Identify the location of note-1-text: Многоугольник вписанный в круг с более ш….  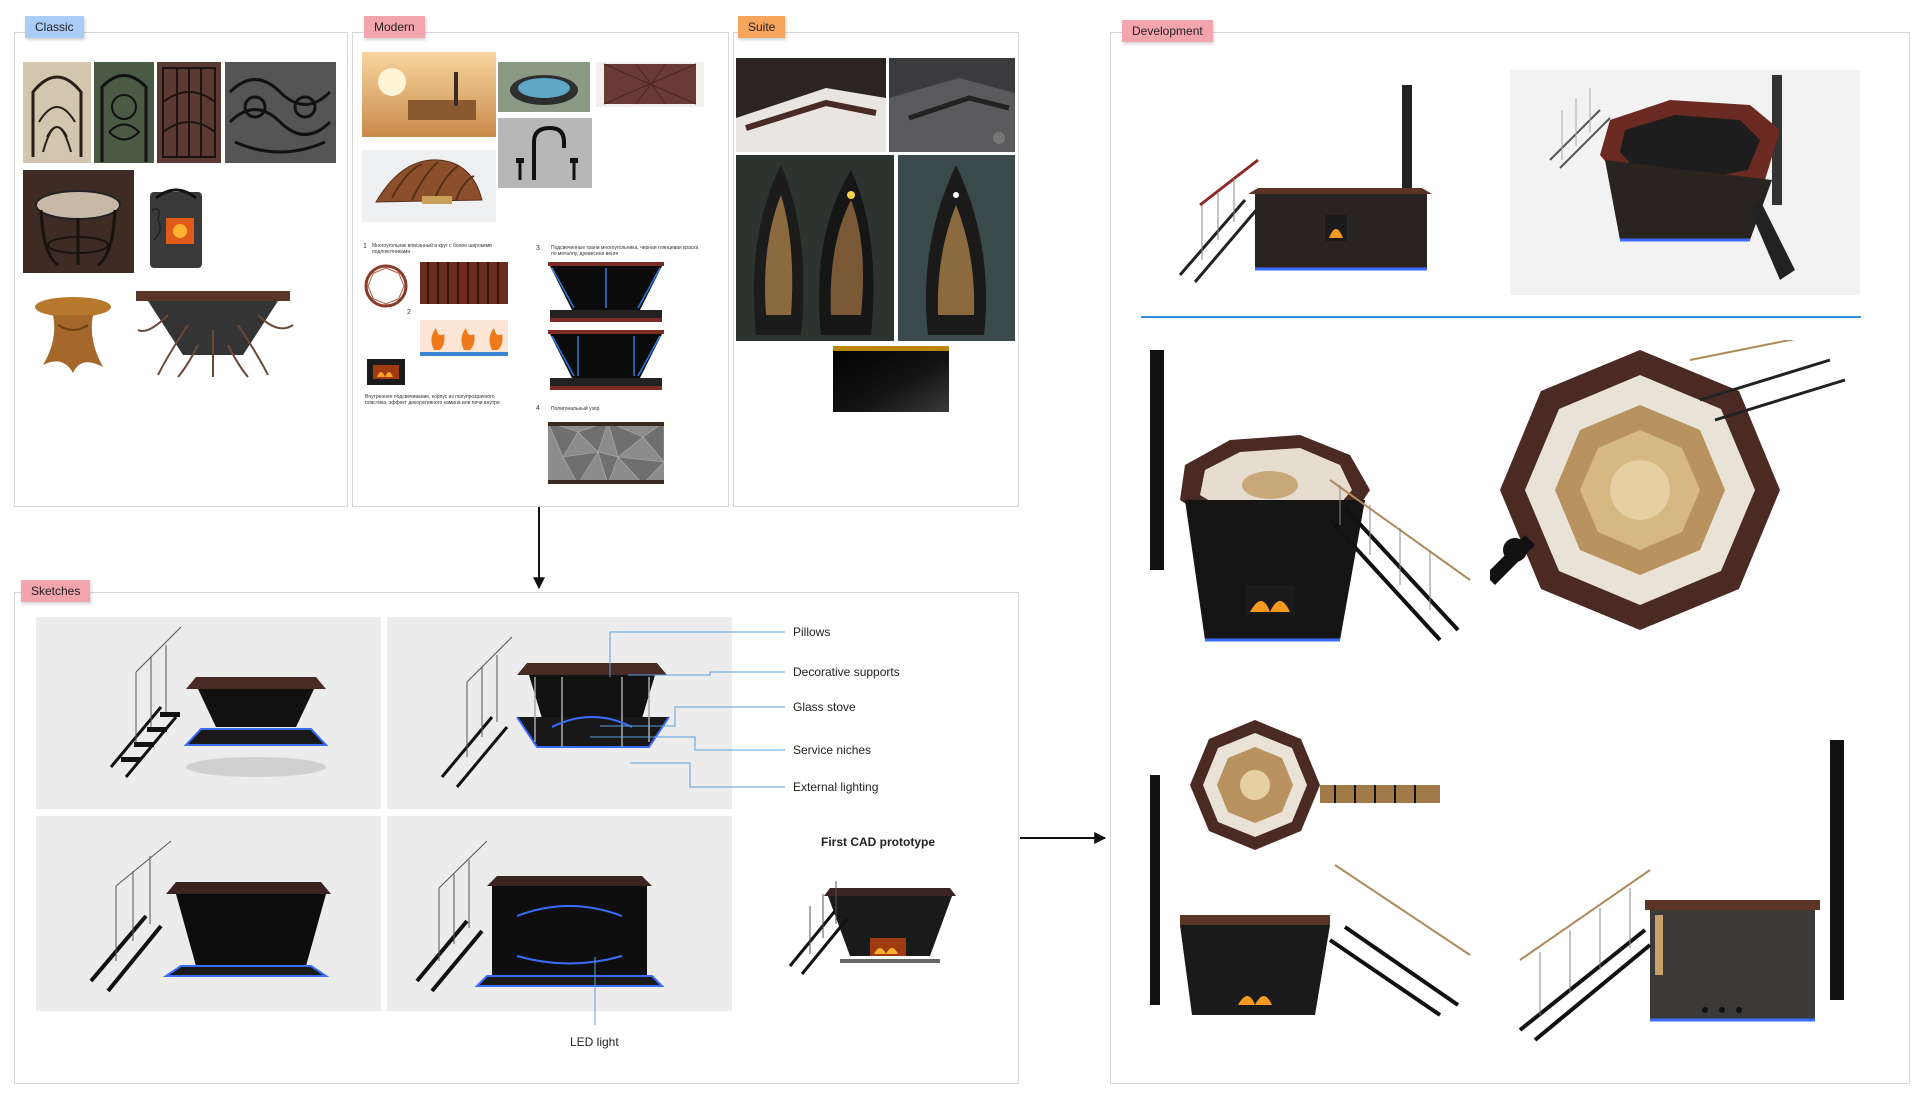
(432, 249).